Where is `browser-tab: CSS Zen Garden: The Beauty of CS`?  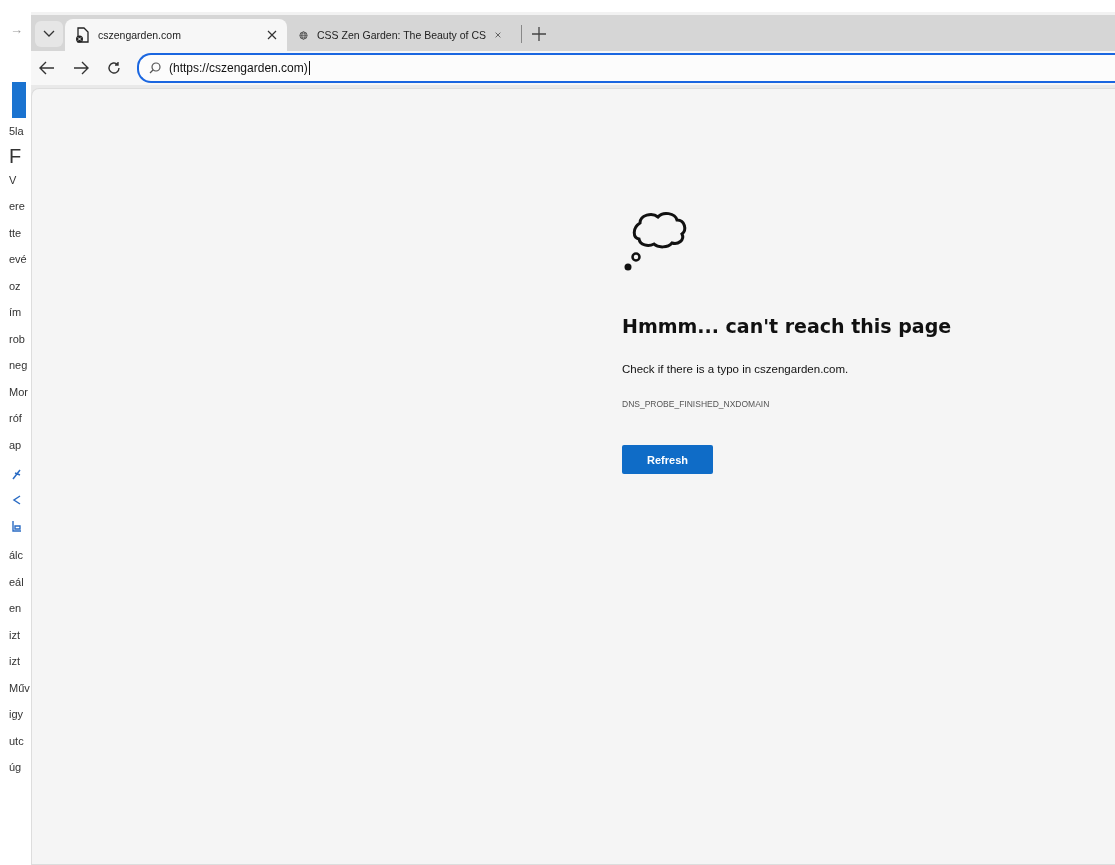 browser-tab: CSS Zen Garden: The Beauty of CS is located at coordinates (400, 35).